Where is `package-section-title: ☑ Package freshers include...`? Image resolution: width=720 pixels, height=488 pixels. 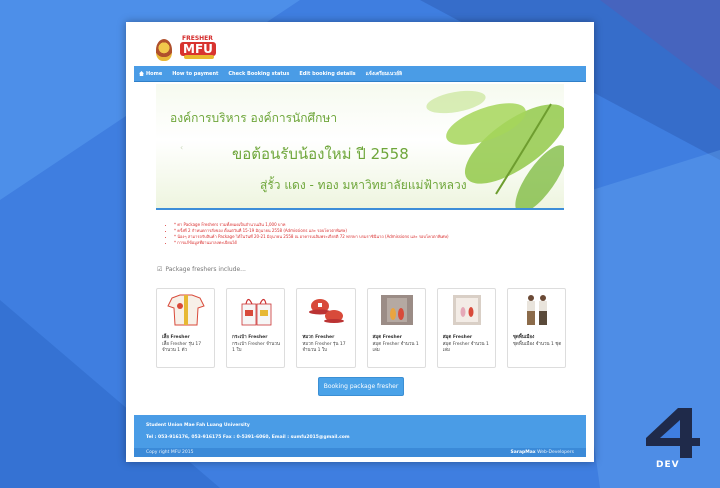
package-section-title: ☑ Package freshers include... is located at coordinates (201, 269).